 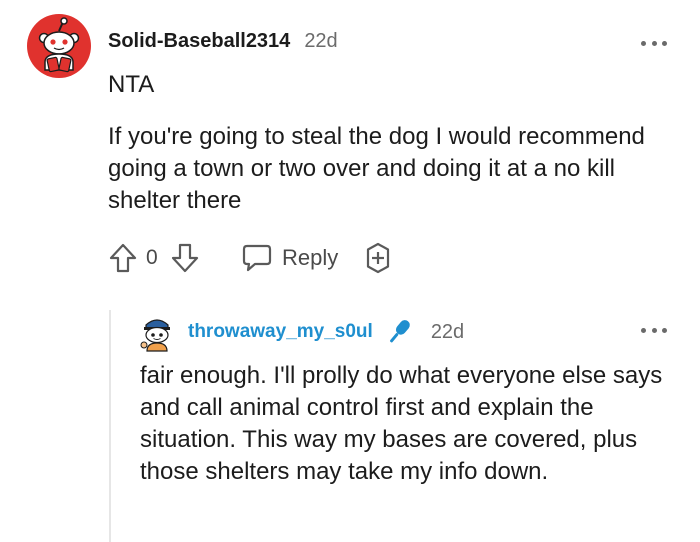 I want to click on reply-label: Reply, so click(x=310, y=257).